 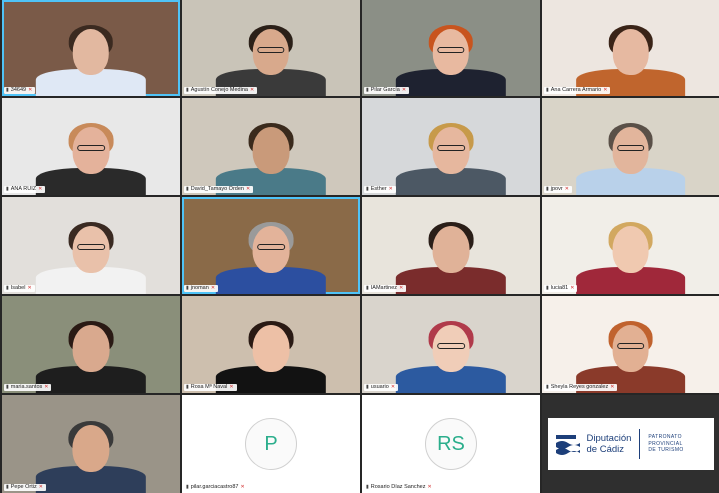 I want to click on video-tile-speaking: ▮ jnoman ✕, so click(x=271, y=245).